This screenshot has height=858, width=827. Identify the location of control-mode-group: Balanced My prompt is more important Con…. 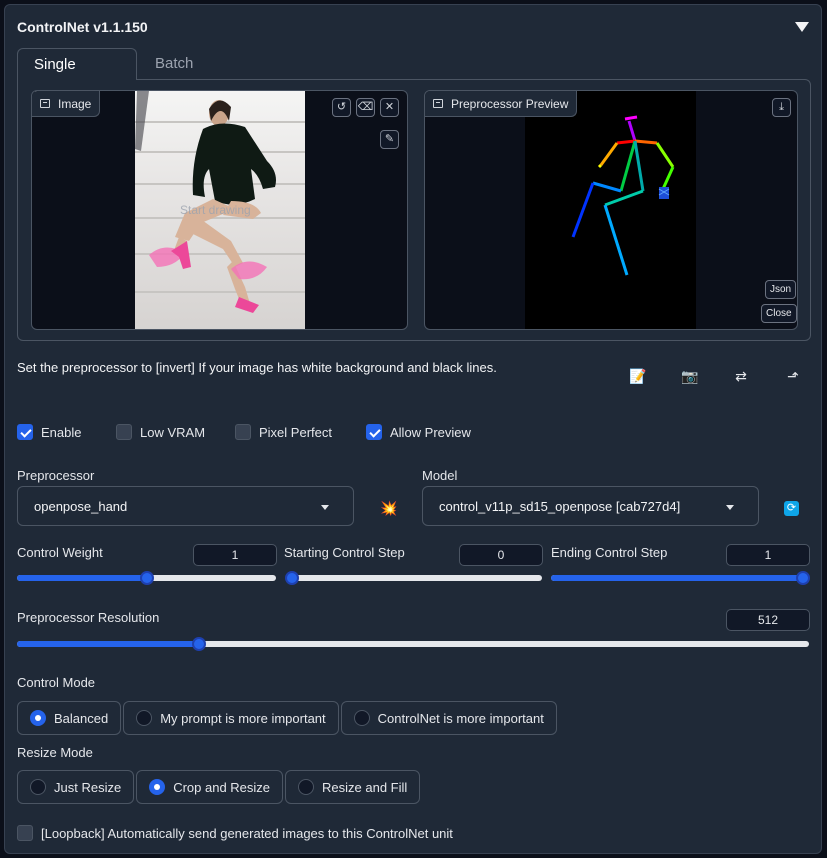
(287, 718).